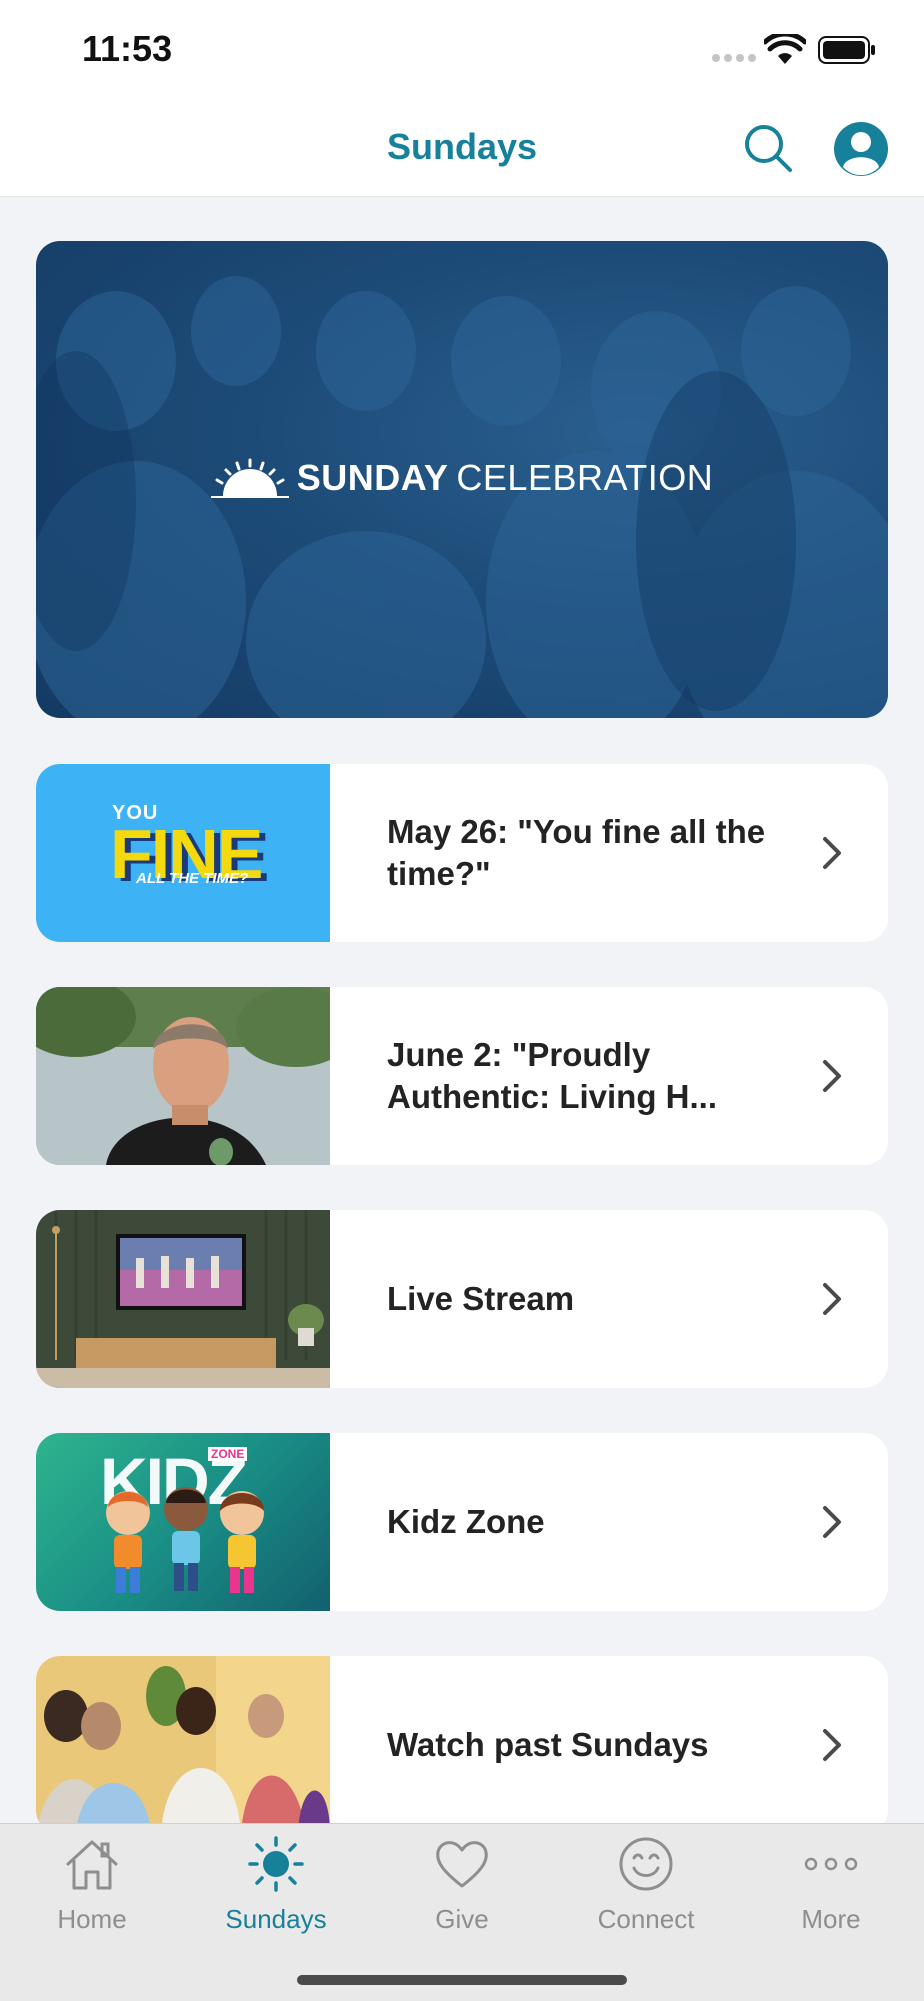  Describe the element at coordinates (276, 1919) in the screenshot. I see `tab-label: Sundays` at that location.